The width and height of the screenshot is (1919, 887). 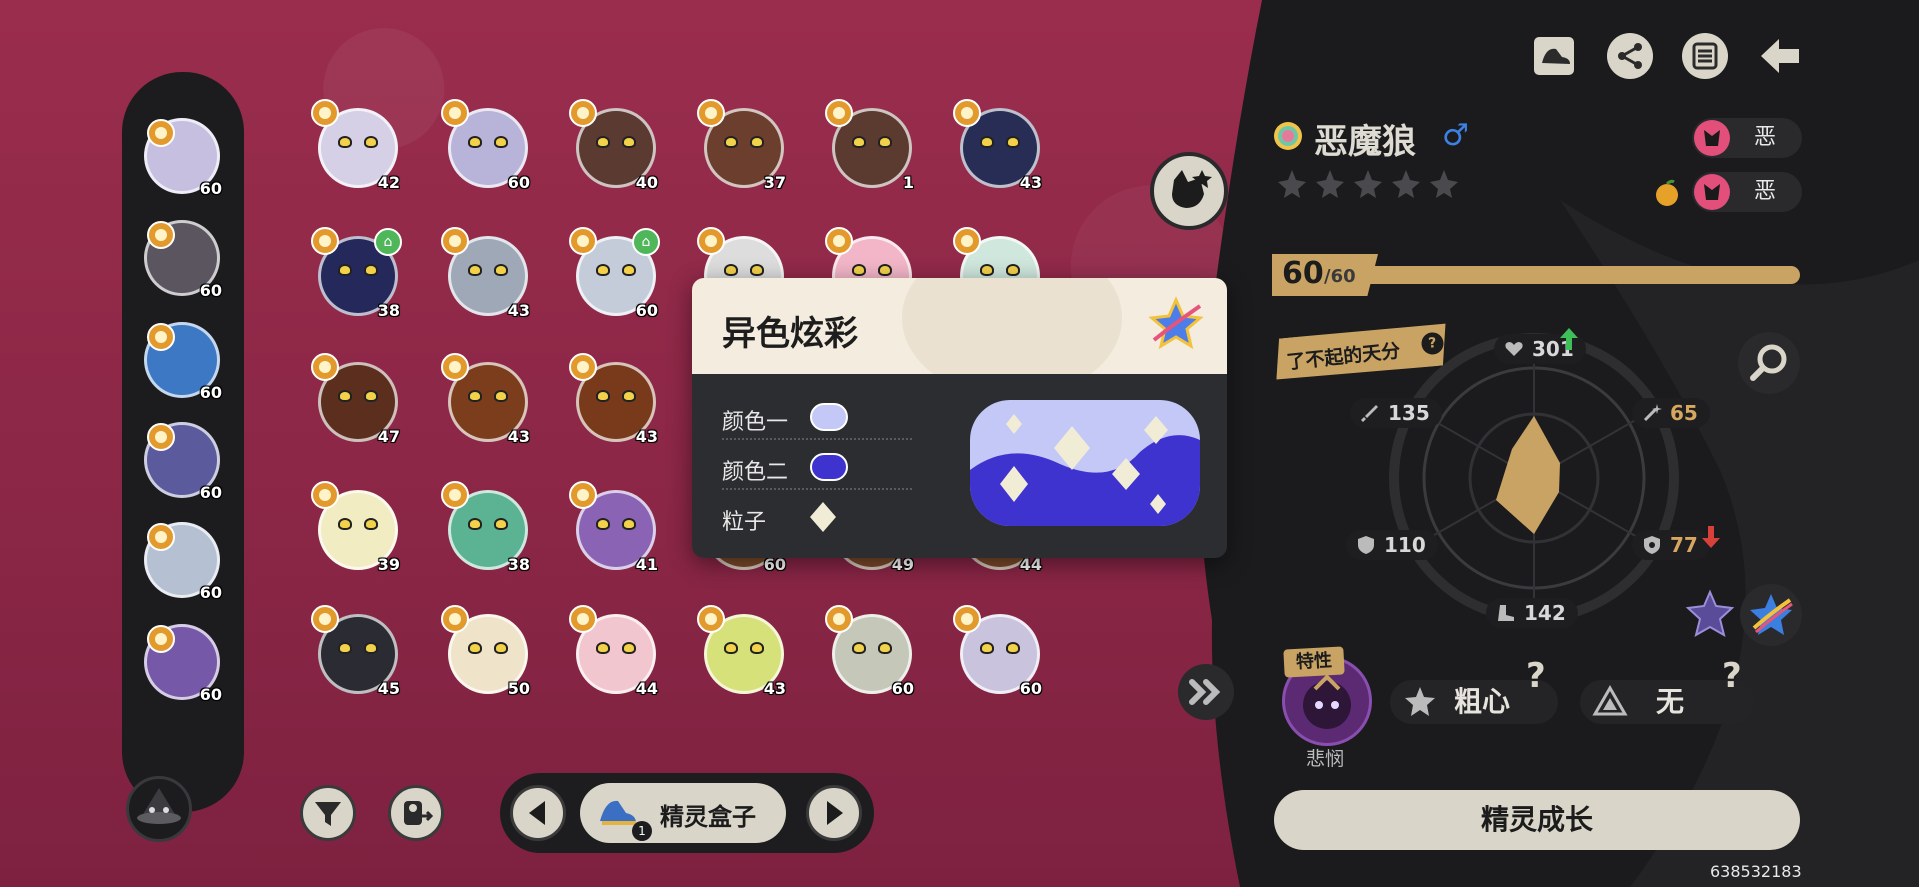 What do you see at coordinates (817, 518) in the screenshot?
I see `color-row-3: 粒子` at bounding box center [817, 518].